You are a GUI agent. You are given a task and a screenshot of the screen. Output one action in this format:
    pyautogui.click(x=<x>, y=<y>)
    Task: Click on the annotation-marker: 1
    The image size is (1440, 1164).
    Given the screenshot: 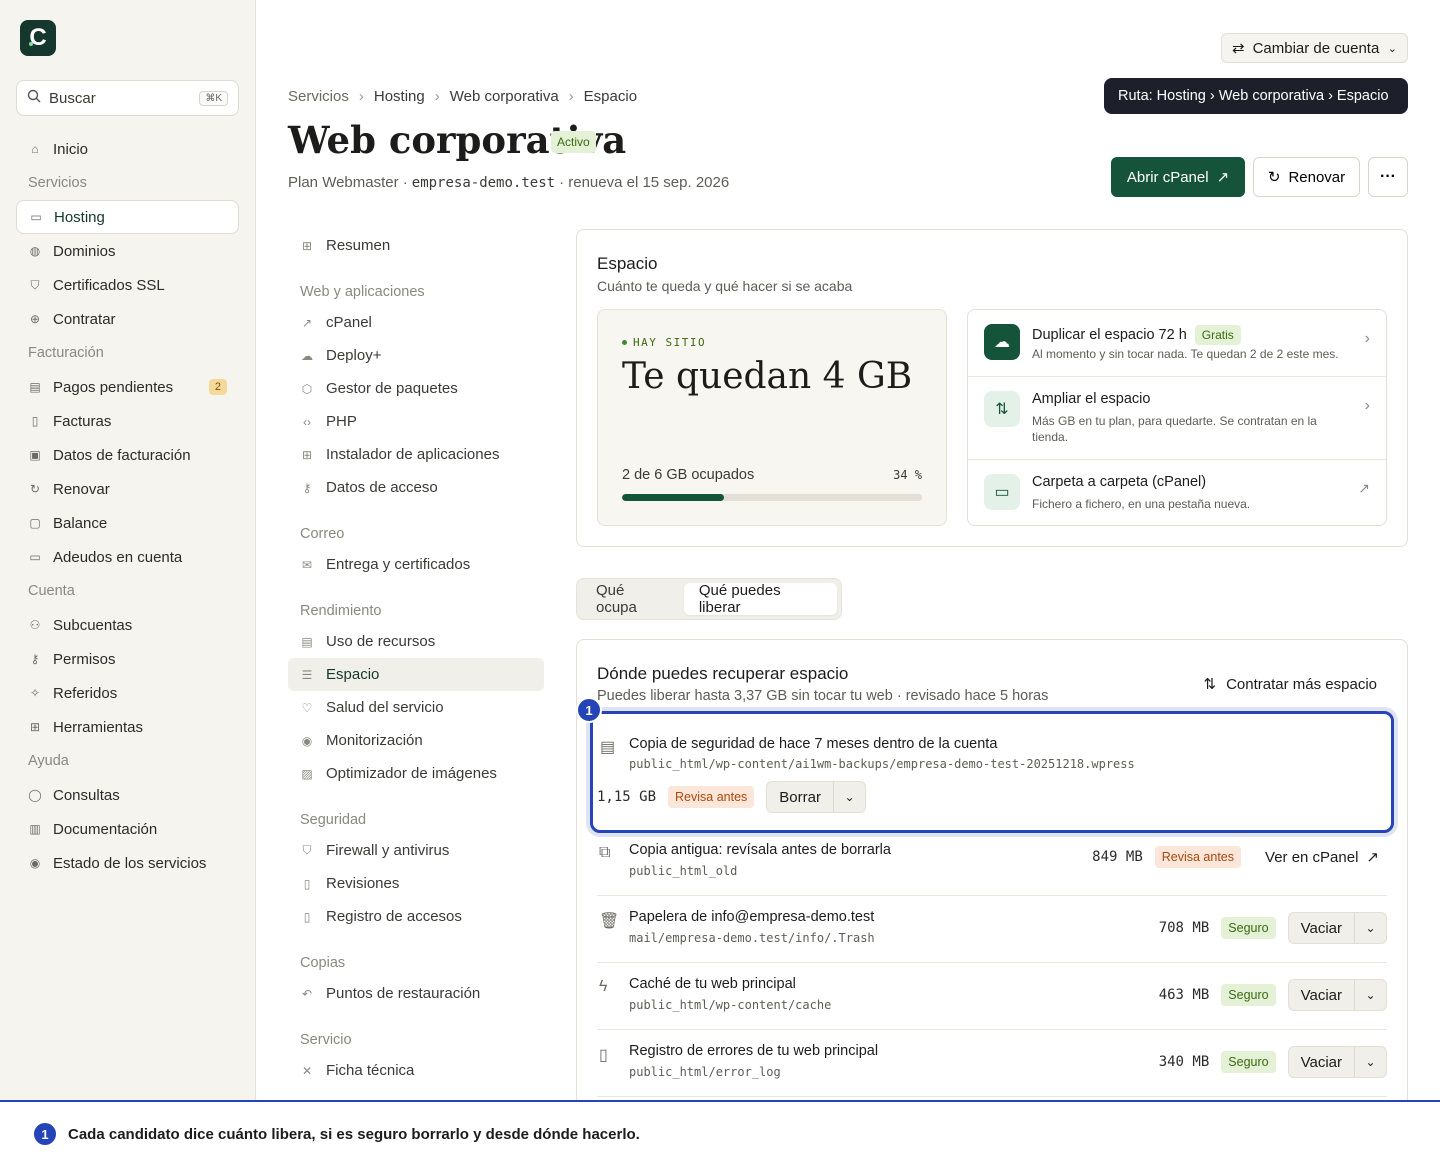 What is the action you would take?
    pyautogui.click(x=45, y=1134)
    